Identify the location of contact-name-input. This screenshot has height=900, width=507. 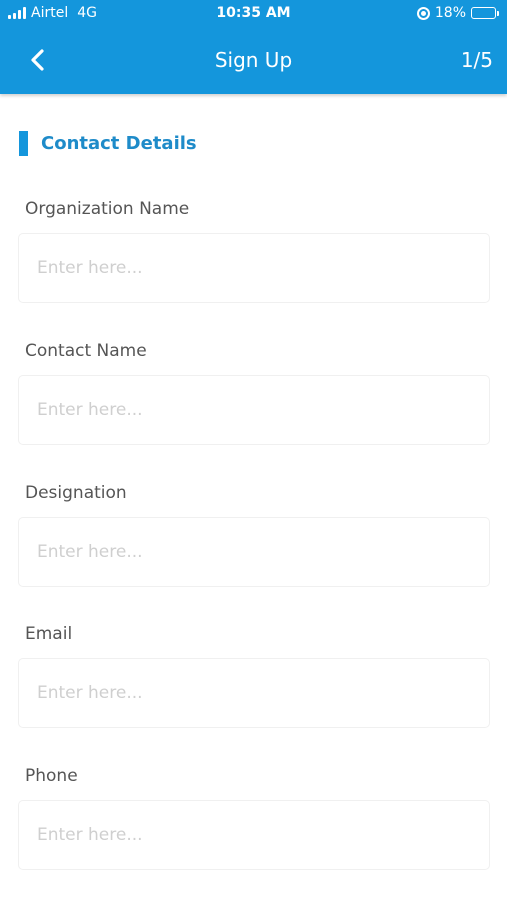
(254, 410).